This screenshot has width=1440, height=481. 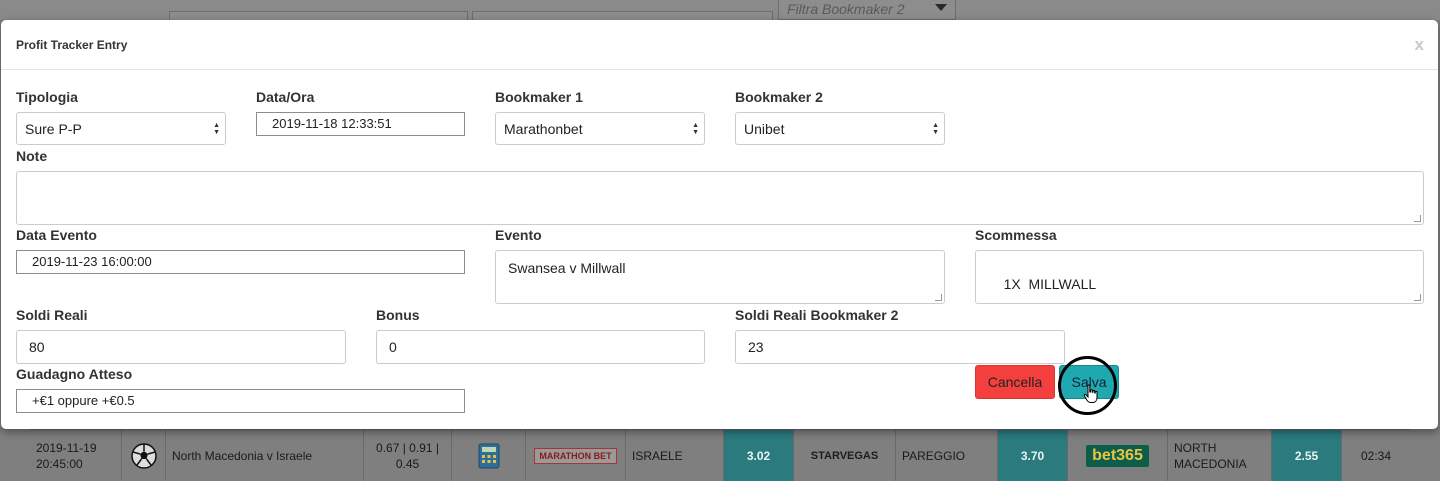 What do you see at coordinates (53, 129) in the screenshot?
I see `tipologia-value: Sure P-P` at bounding box center [53, 129].